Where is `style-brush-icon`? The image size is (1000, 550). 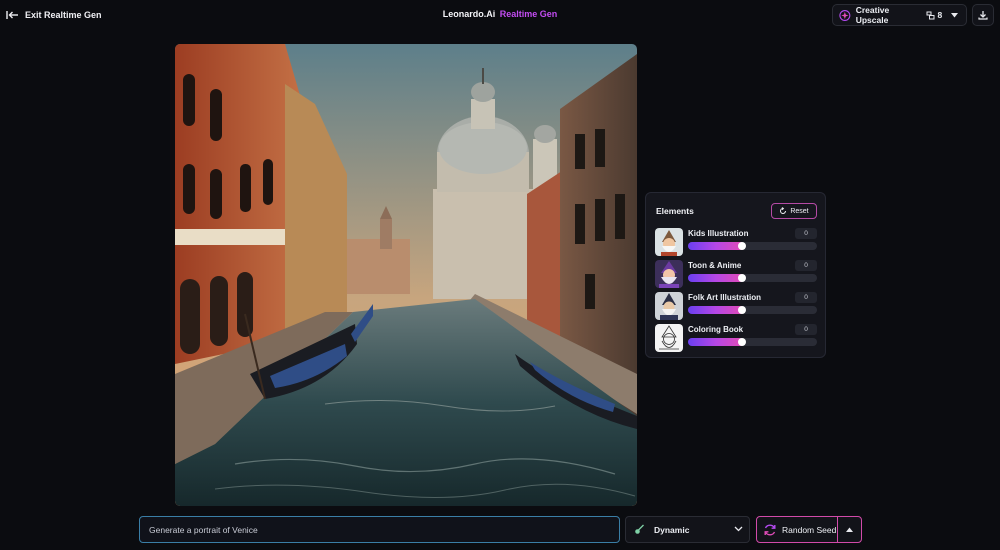 style-brush-icon is located at coordinates (639, 529).